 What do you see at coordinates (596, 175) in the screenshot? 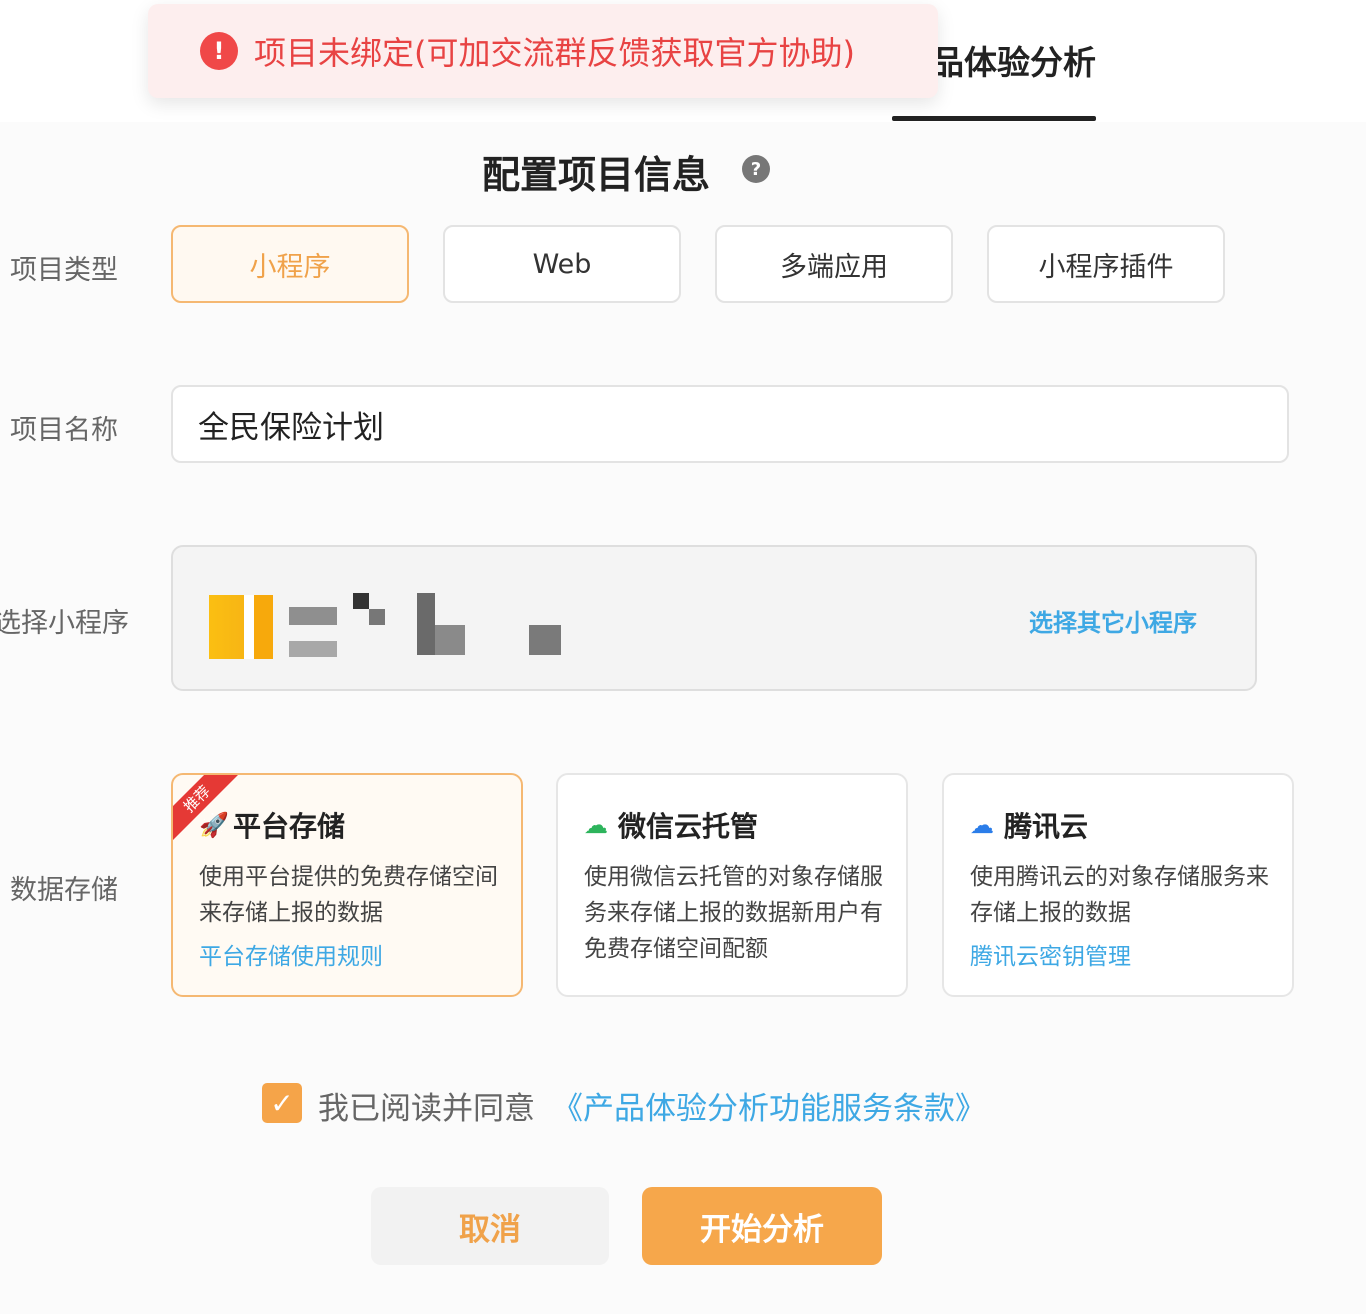
I see `page-title: 配置项目信息` at bounding box center [596, 175].